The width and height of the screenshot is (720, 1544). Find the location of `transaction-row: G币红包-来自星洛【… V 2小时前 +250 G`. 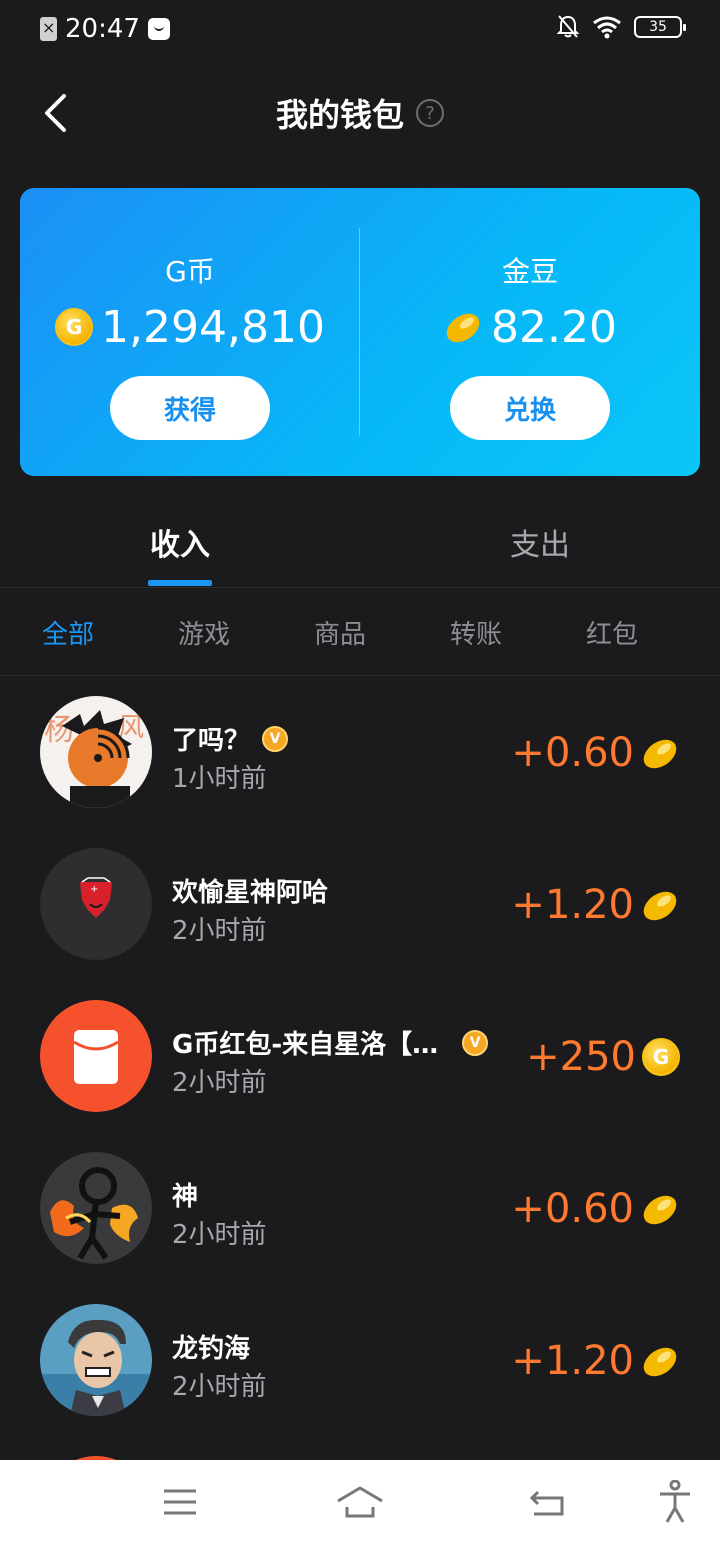

transaction-row: G币红包-来自星洛【… V 2小时前 +250 G is located at coordinates (360, 1056).